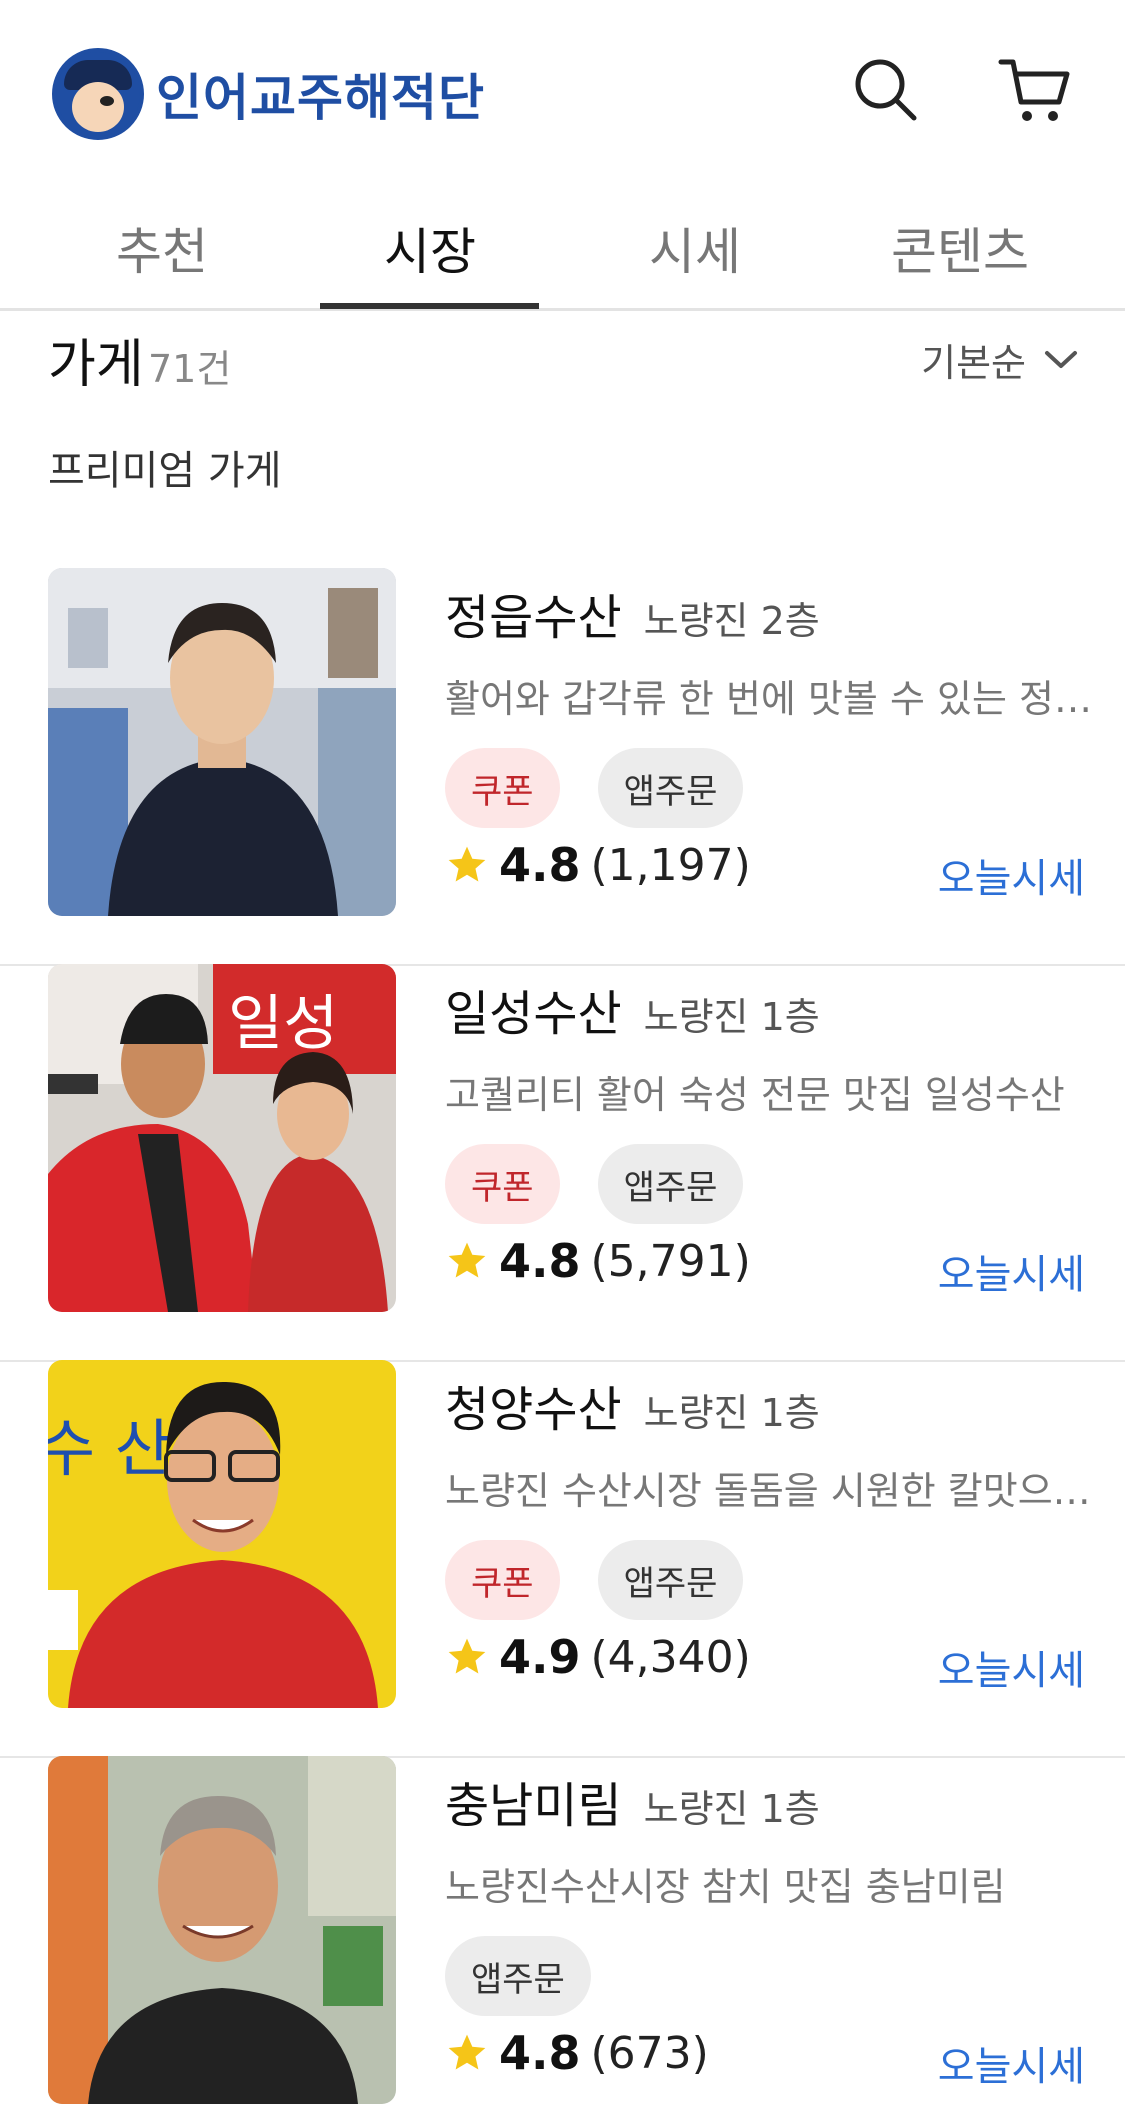 The width and height of the screenshot is (1125, 2107). I want to click on tab-market: 시장, so click(430, 248).